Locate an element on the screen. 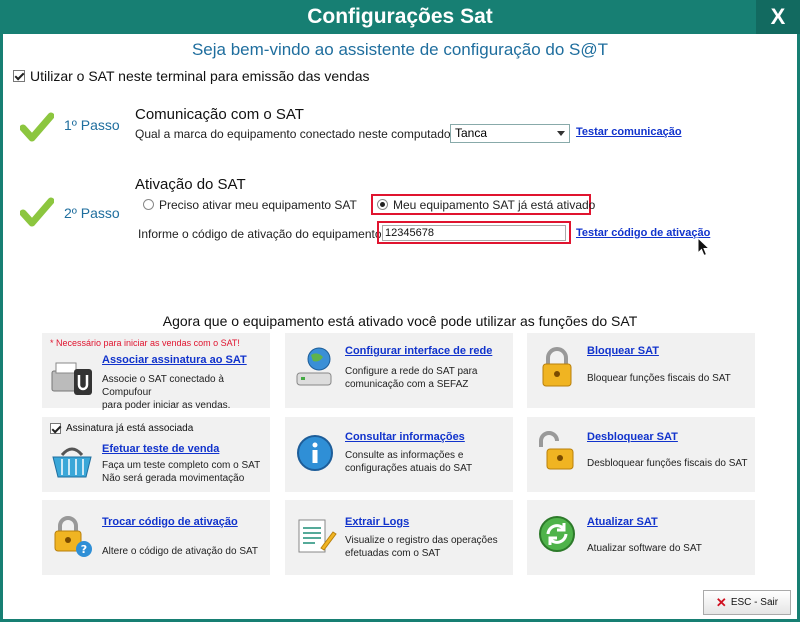 The image size is (800, 622). step1-title: Comunicação com o SAT is located at coordinates (219, 114).